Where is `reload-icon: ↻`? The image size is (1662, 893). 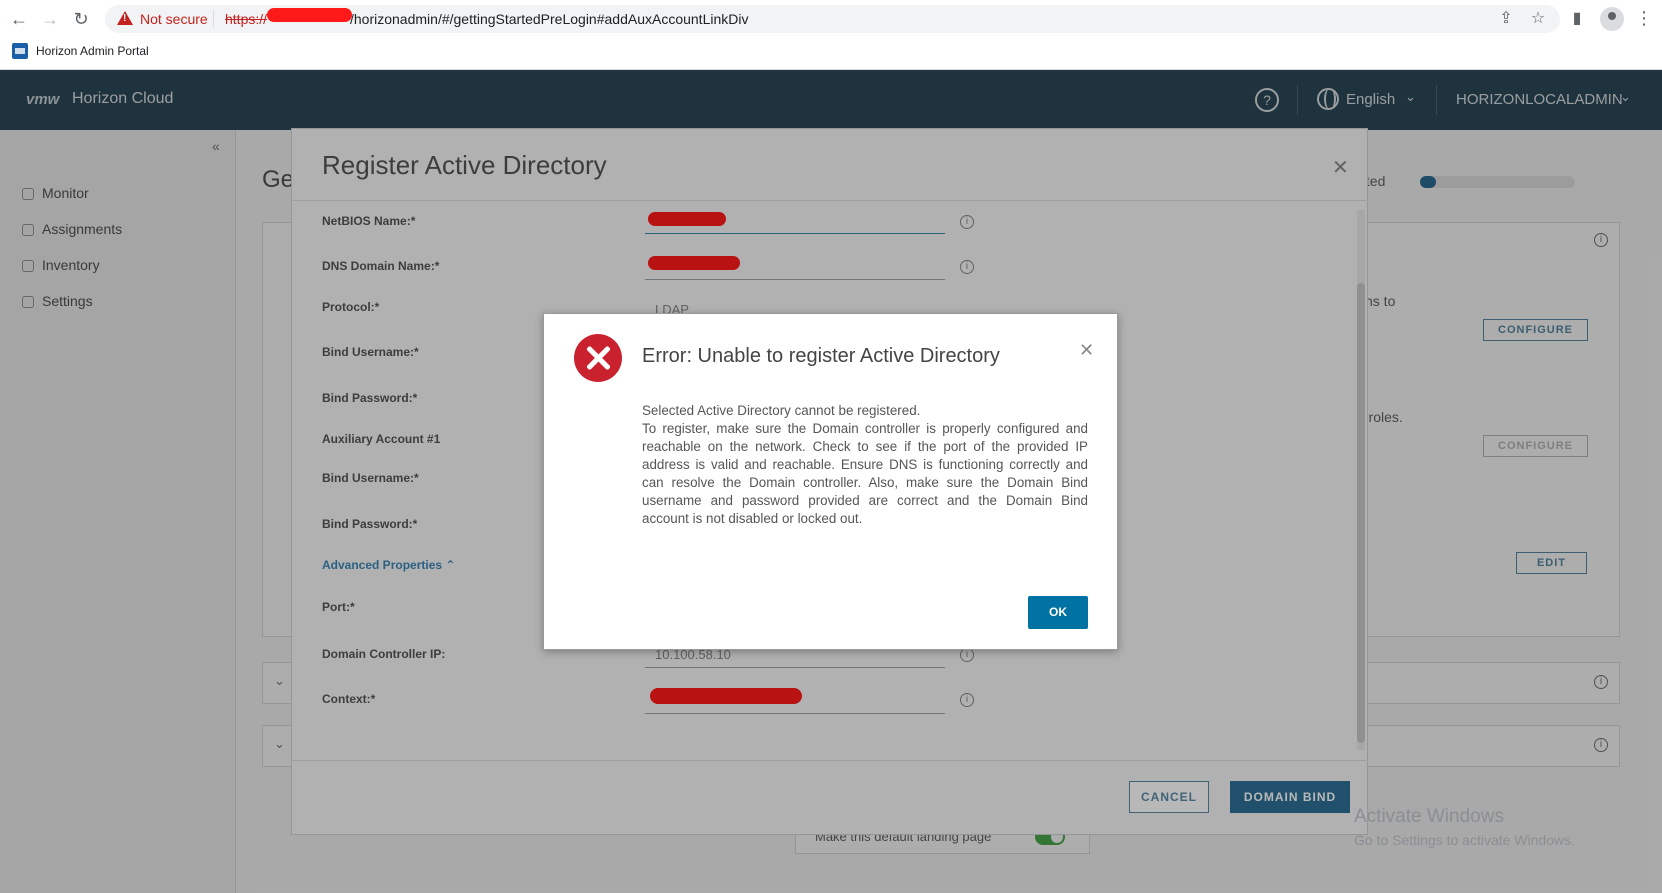
reload-icon: ↻ is located at coordinates (81, 19).